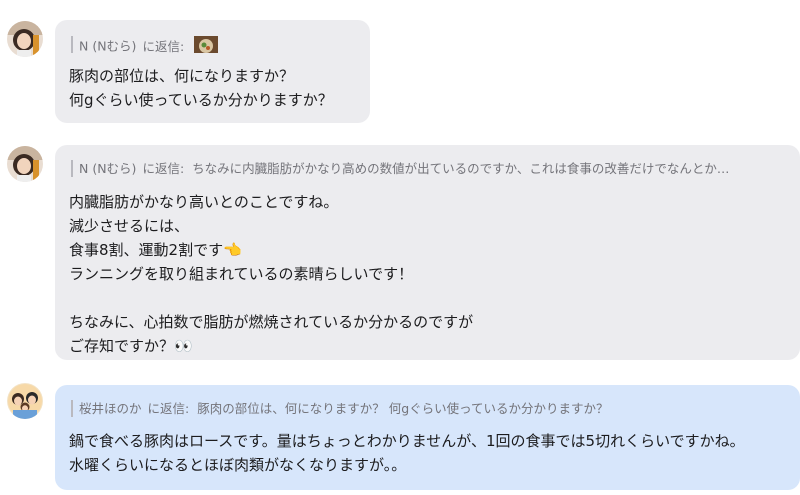  I want to click on message-line: 食事8割、運動2割です👈, so click(155, 250).